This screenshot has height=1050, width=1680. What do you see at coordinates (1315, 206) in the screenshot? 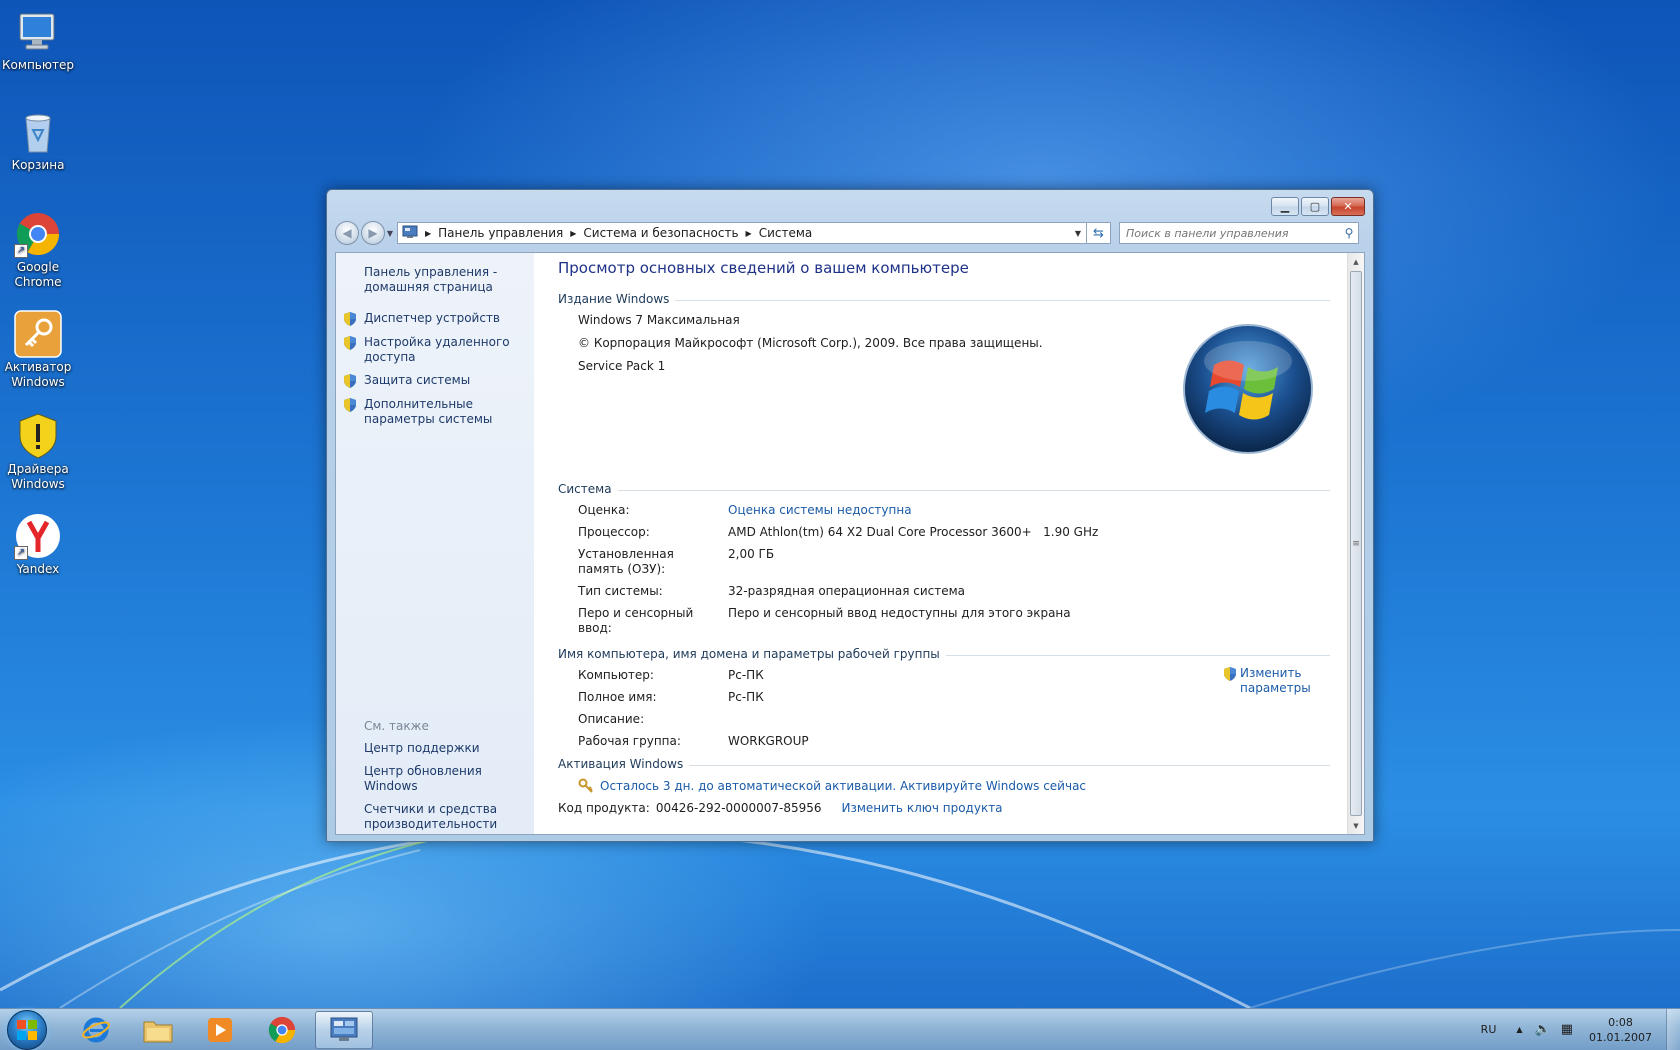
I see `maximize-button: ▢` at bounding box center [1315, 206].